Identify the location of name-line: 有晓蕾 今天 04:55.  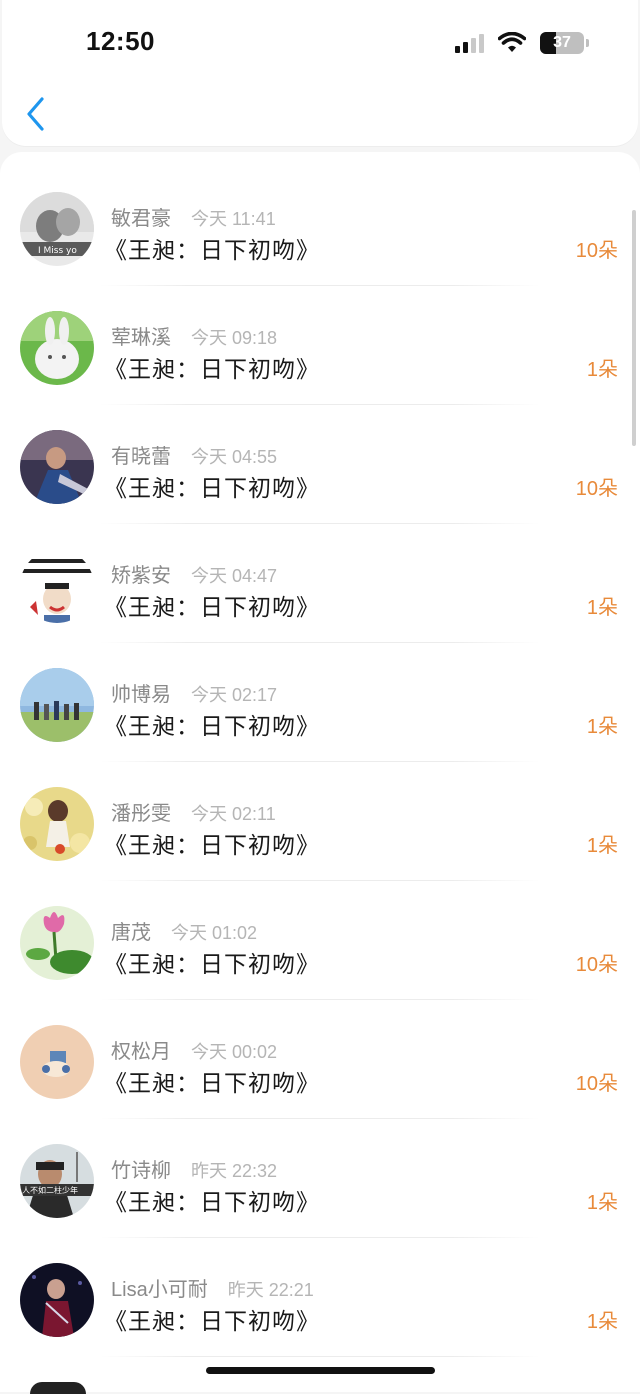
(194, 454).